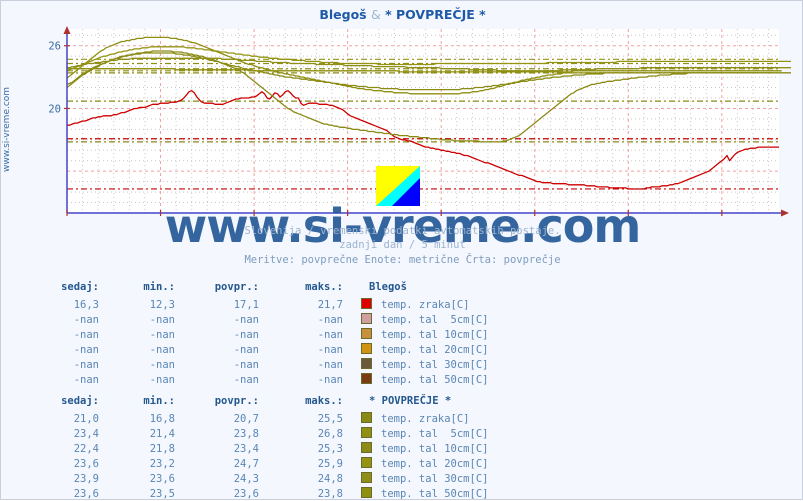 This screenshot has height=501, width=803. I want to click on cell-min: 12,3, so click(162, 304).